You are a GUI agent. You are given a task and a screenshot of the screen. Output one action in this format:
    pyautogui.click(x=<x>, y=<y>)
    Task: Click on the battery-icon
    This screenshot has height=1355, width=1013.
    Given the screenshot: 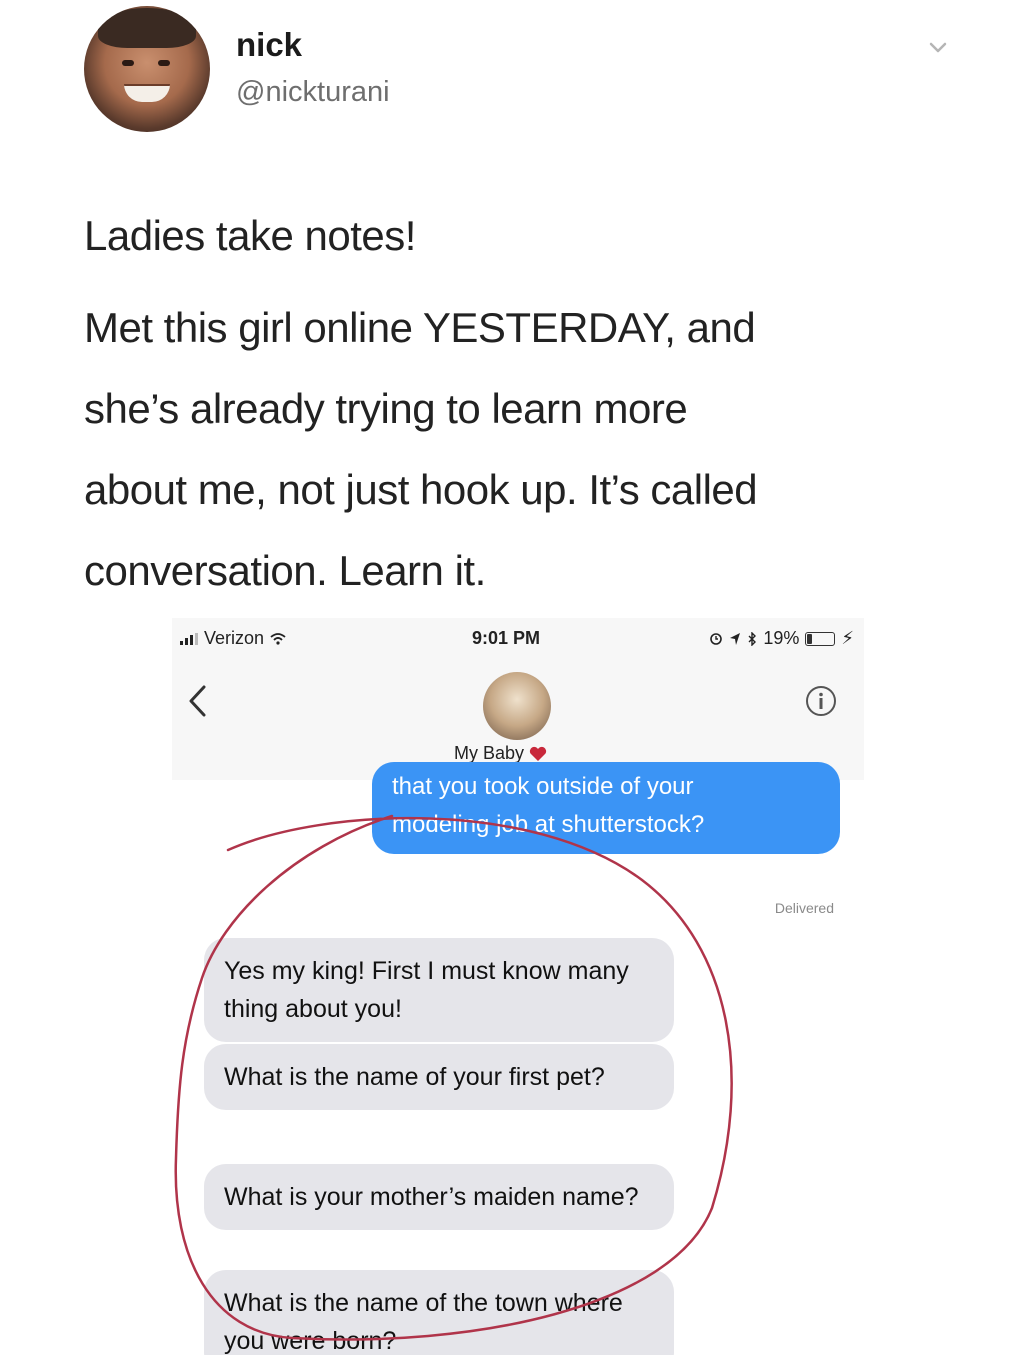 What is the action you would take?
    pyautogui.click(x=820, y=638)
    